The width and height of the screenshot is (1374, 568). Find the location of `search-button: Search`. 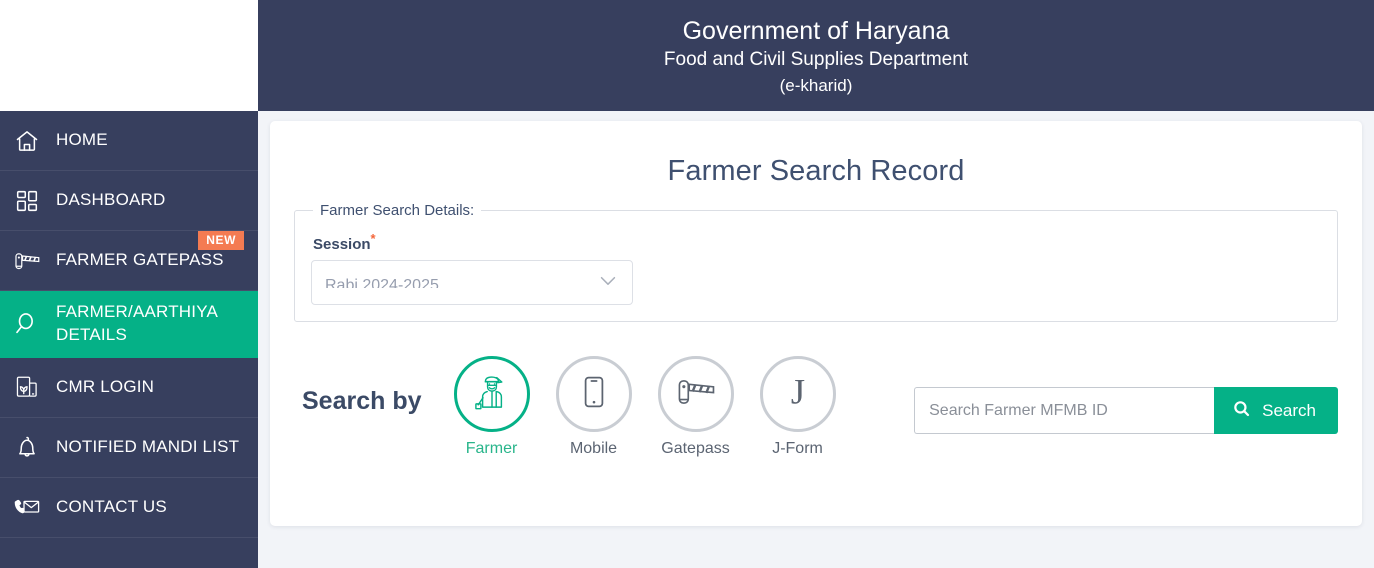

search-button: Search is located at coordinates (1276, 410).